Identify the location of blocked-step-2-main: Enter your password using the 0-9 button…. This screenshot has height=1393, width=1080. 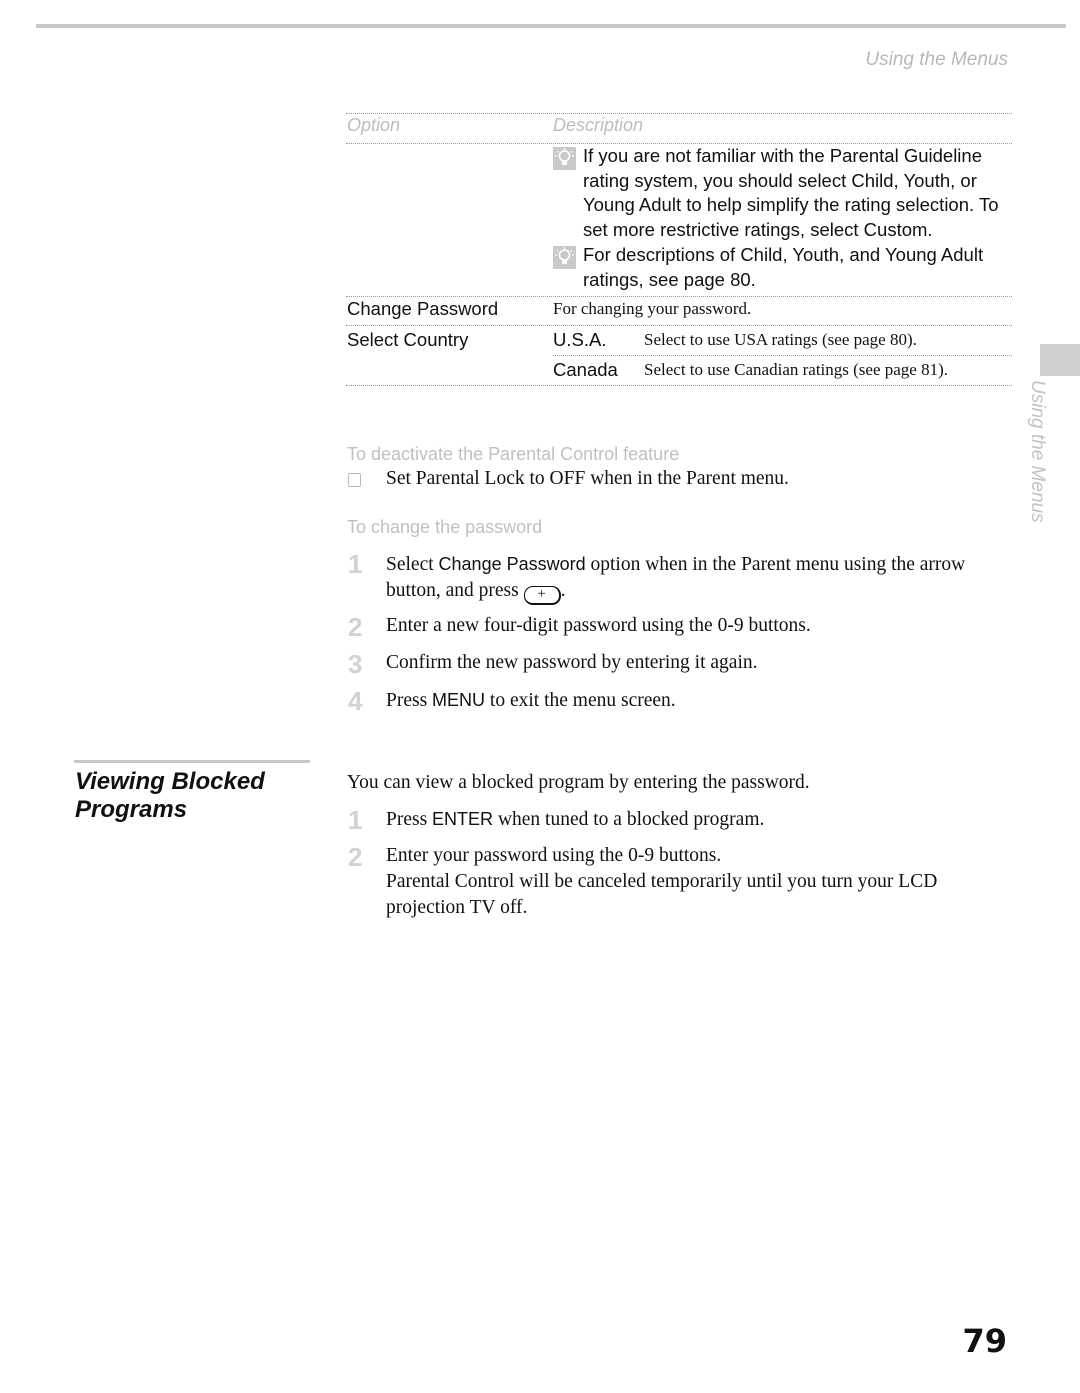
(554, 855).